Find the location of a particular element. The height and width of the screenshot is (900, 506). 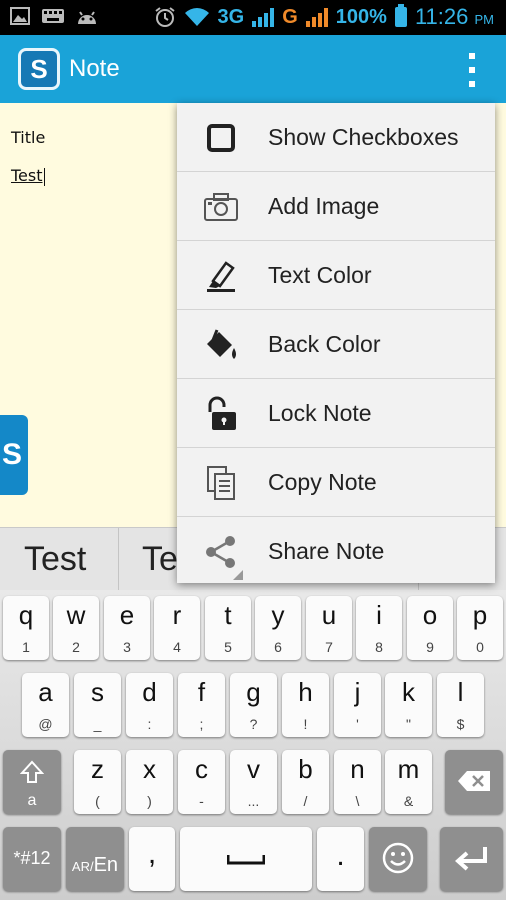

menu-item-label: Show Checkboxes is located at coordinates (363, 137).